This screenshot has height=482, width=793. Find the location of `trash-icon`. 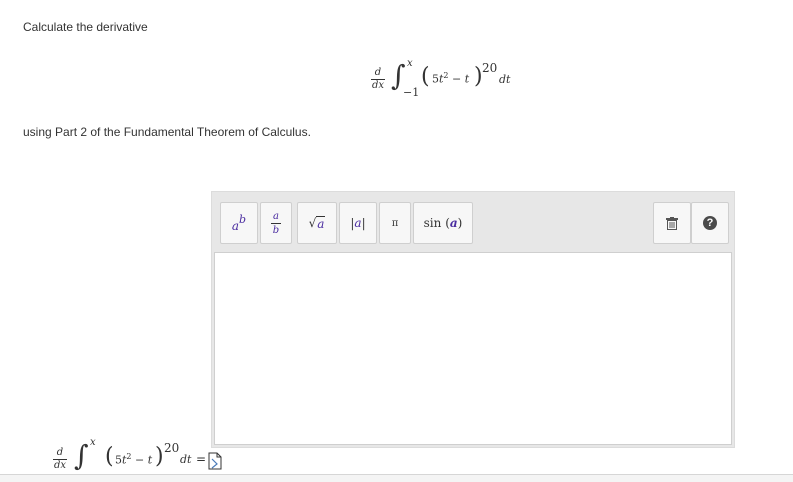

trash-icon is located at coordinates (672, 223).